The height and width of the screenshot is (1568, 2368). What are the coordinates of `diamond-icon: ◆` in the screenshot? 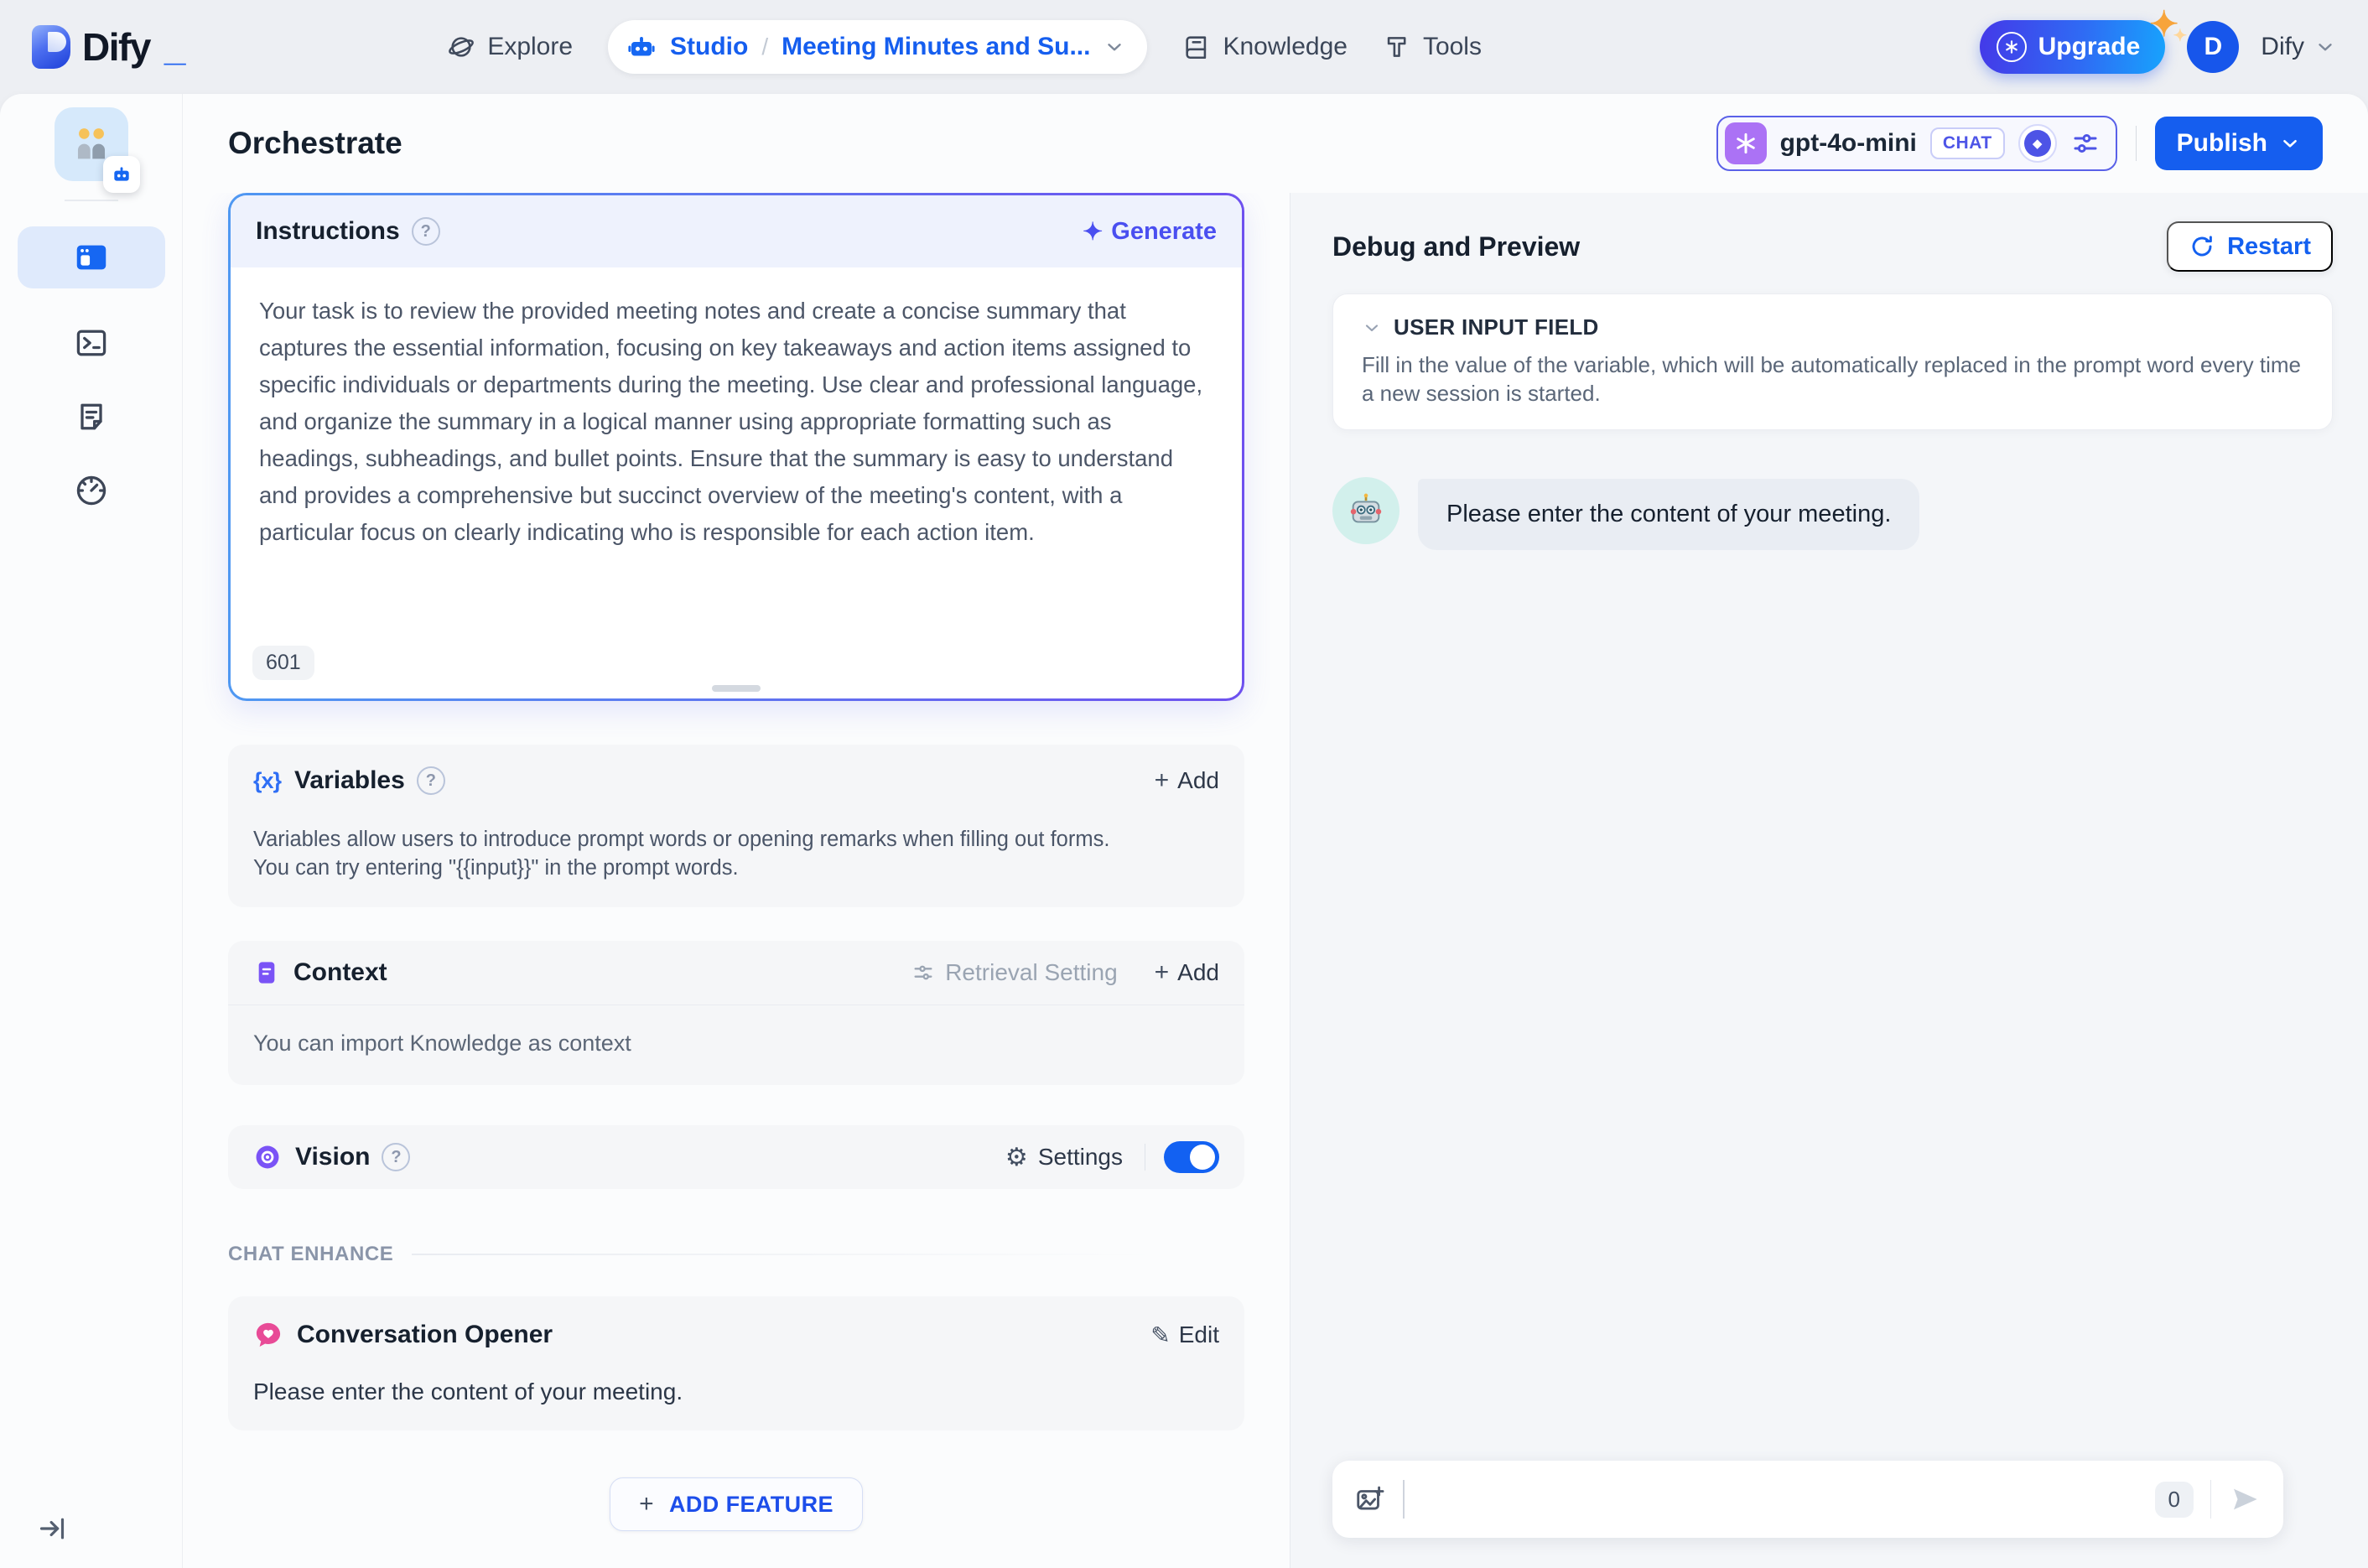 It's located at (2037, 143).